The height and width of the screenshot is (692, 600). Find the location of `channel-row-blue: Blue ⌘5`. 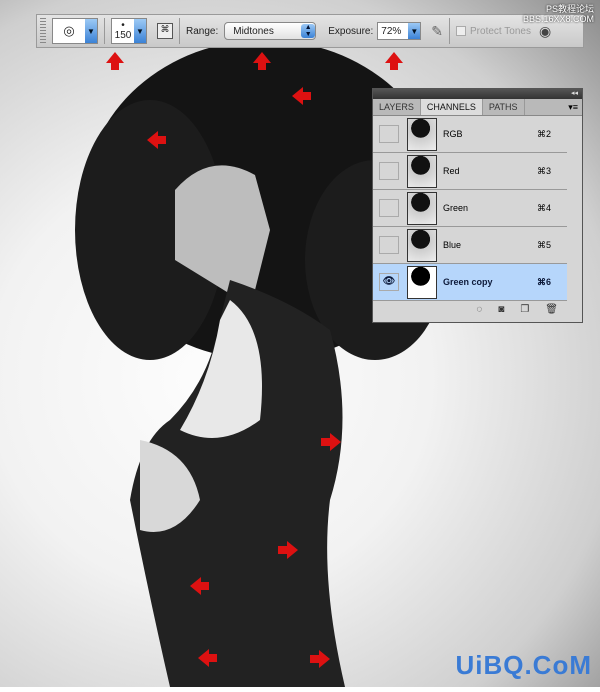

channel-row-blue: Blue ⌘5 is located at coordinates (470, 245).